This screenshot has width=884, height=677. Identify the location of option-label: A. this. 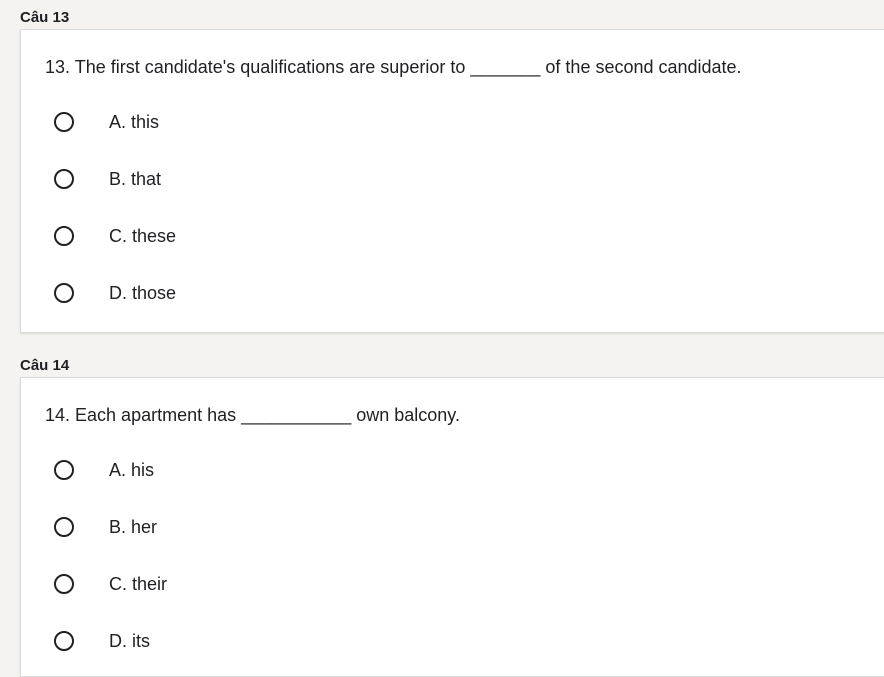
(134, 121).